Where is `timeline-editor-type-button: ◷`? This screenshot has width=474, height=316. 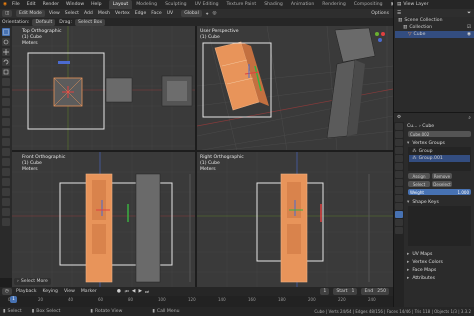 timeline-editor-type-button: ◷ is located at coordinates (7, 291).